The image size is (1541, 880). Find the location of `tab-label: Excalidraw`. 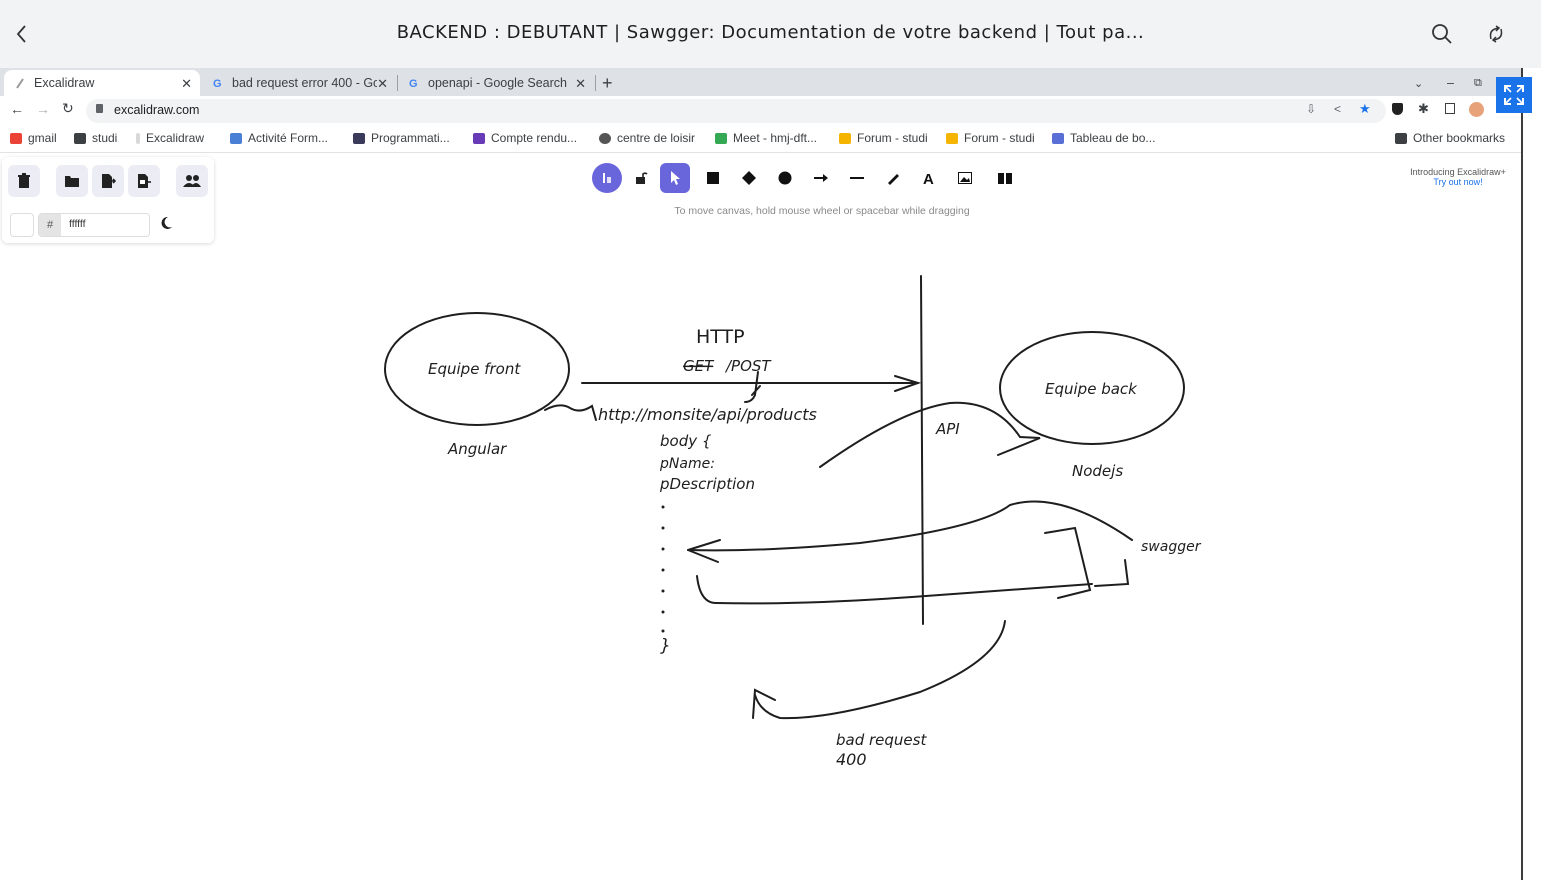

tab-label: Excalidraw is located at coordinates (64, 83).